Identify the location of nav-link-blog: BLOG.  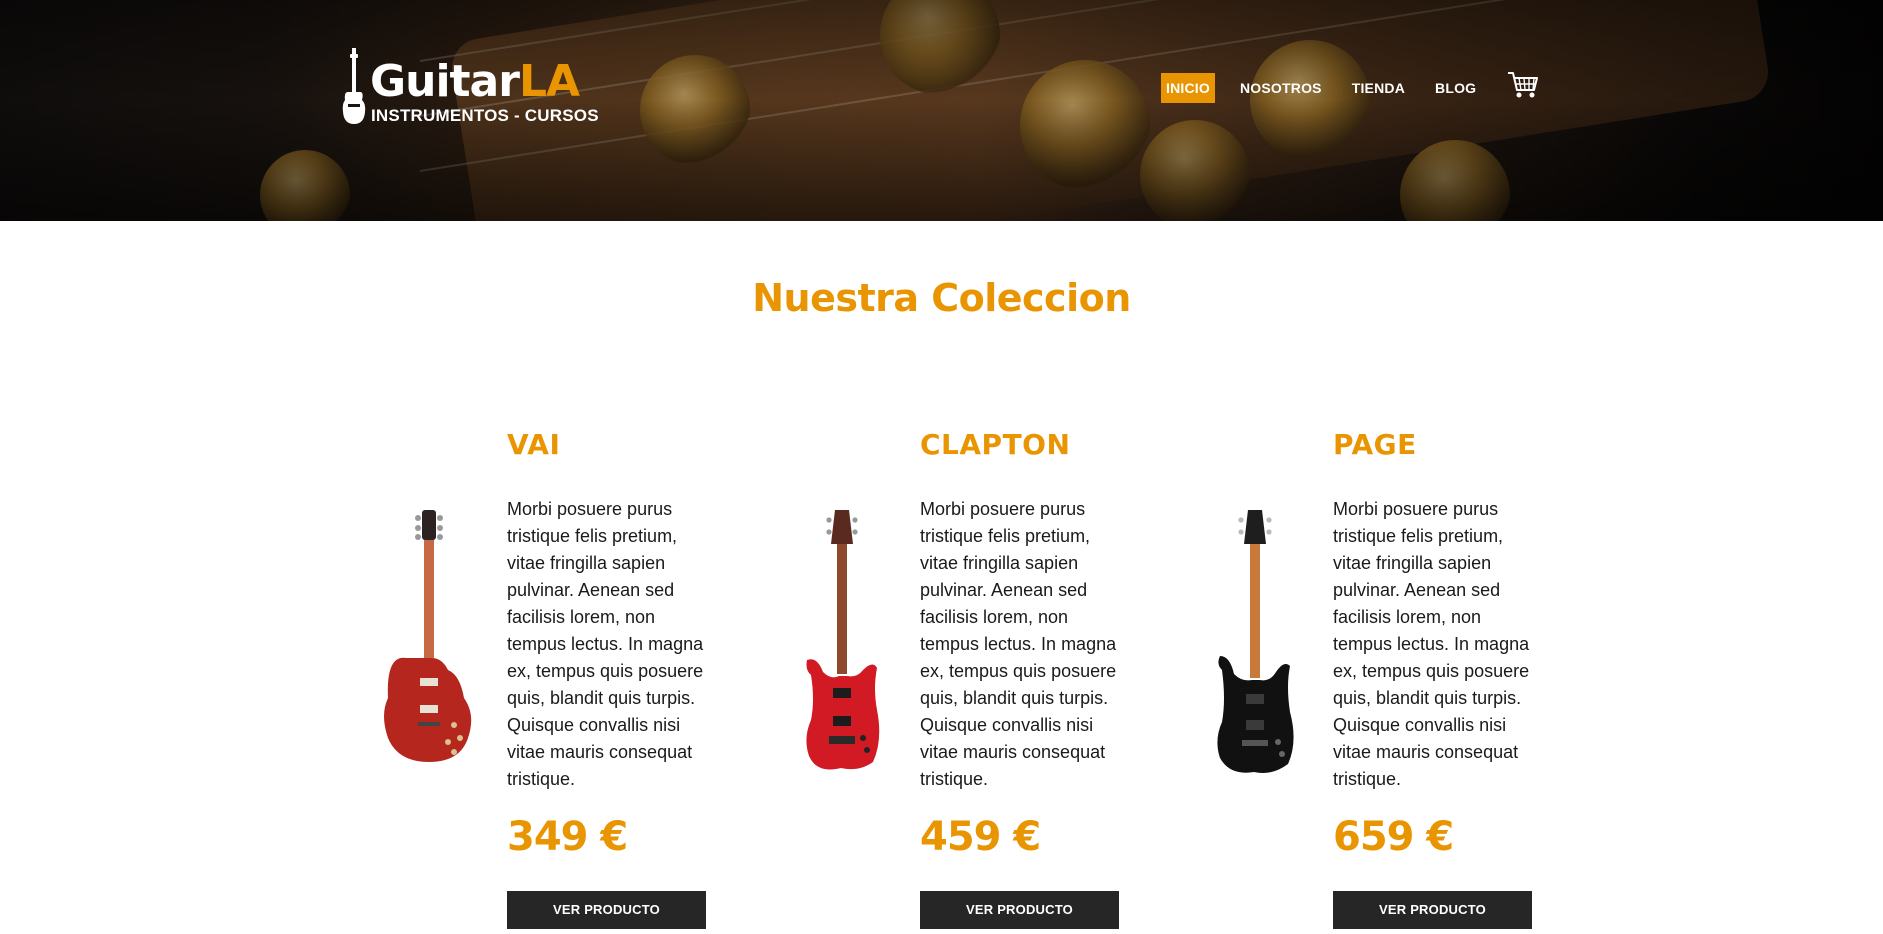
(1455, 88).